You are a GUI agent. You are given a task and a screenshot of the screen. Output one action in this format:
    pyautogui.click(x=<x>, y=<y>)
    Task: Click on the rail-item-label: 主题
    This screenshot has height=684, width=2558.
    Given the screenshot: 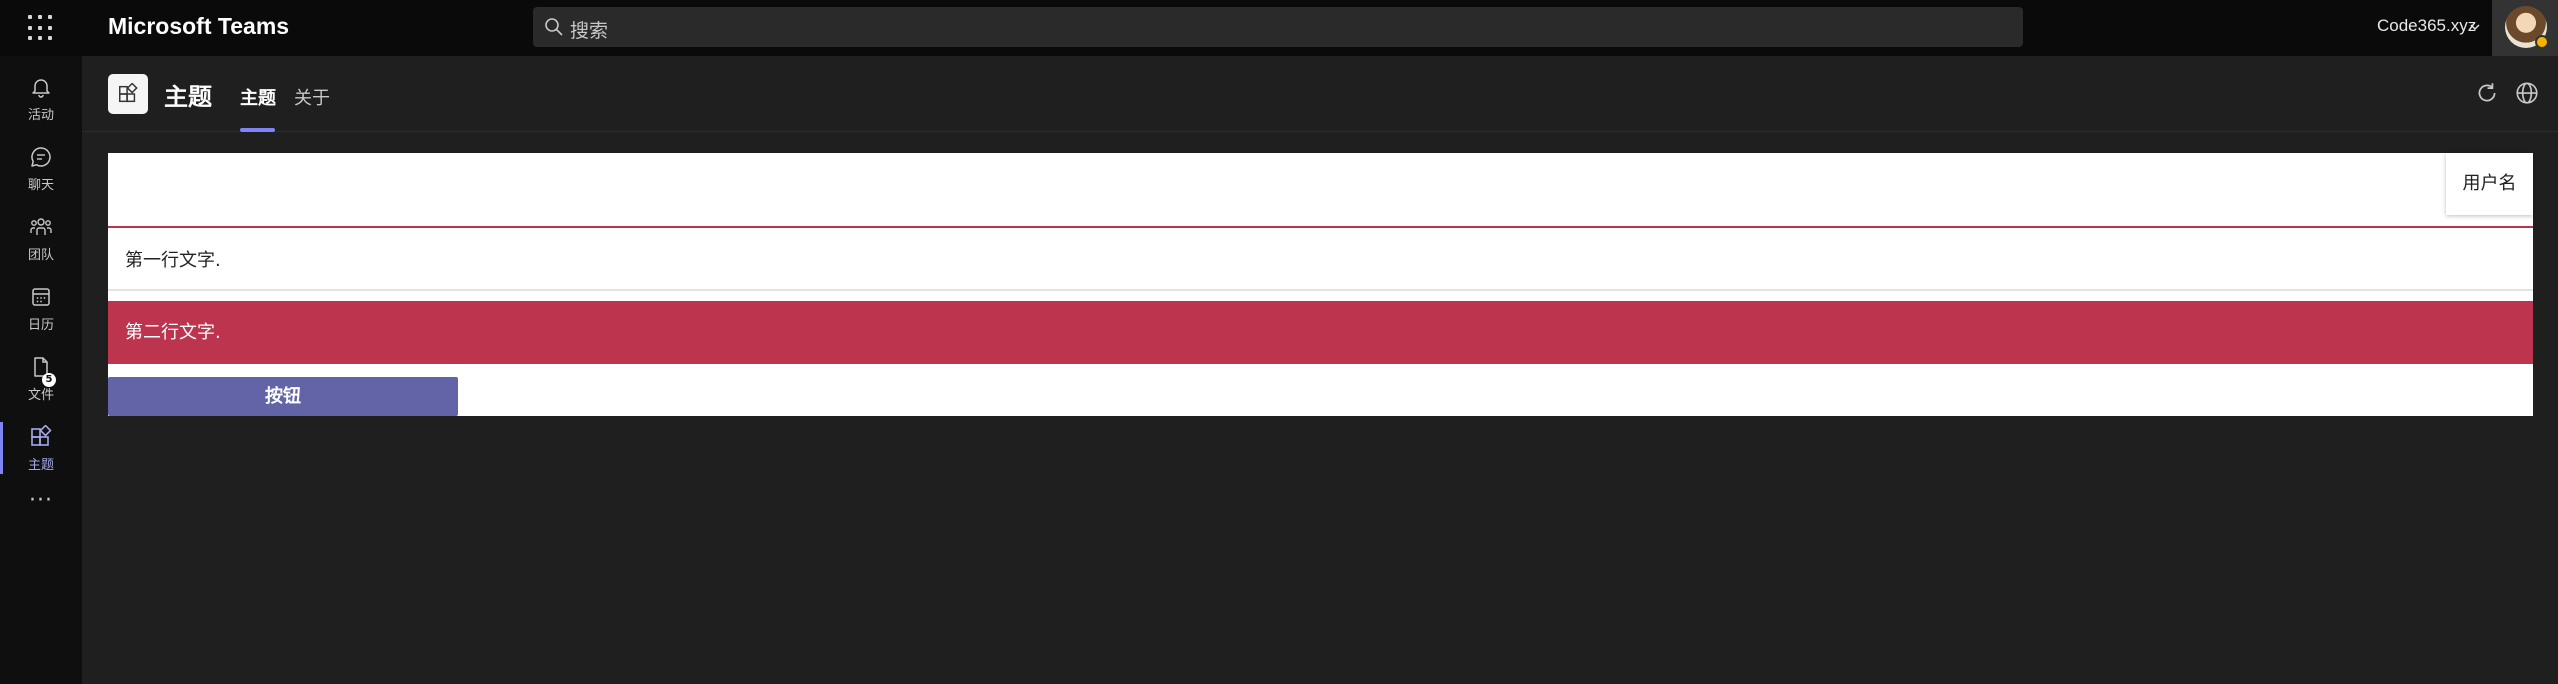 What is the action you would take?
    pyautogui.click(x=40, y=465)
    